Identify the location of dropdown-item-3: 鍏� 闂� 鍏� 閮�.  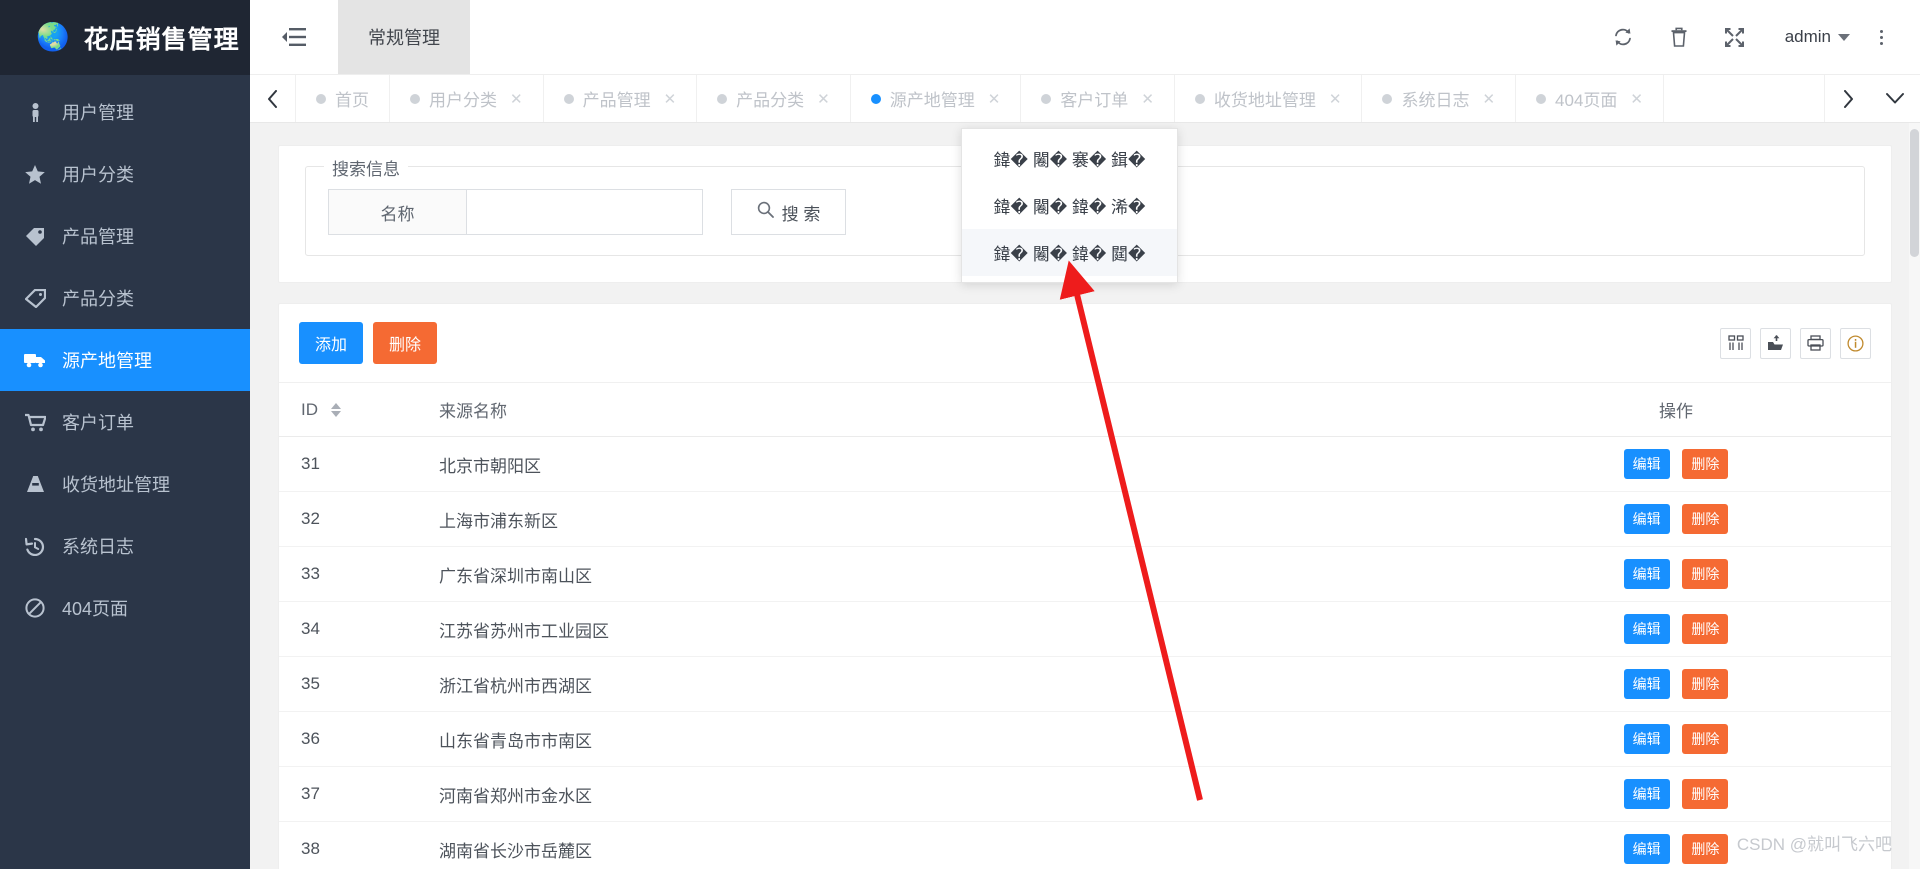
(1069, 252).